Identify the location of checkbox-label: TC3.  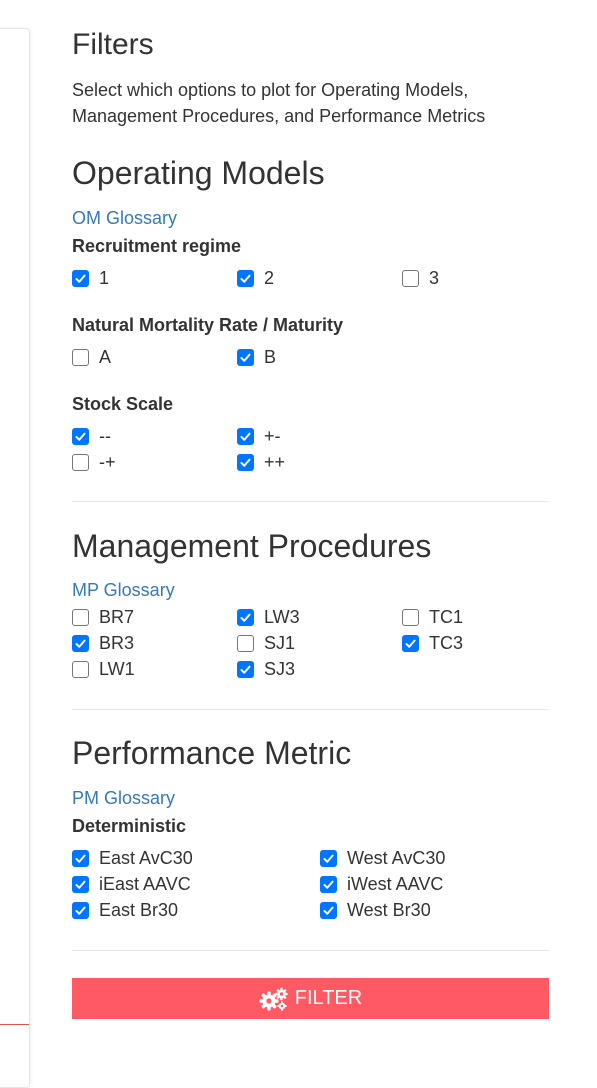
(446, 642).